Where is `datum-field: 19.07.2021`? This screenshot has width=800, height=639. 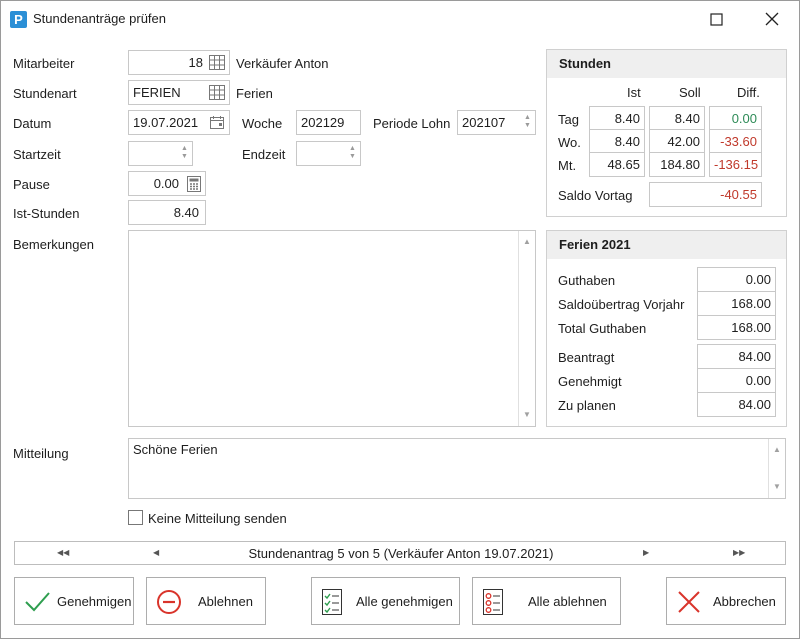 datum-field: 19.07.2021 is located at coordinates (179, 122).